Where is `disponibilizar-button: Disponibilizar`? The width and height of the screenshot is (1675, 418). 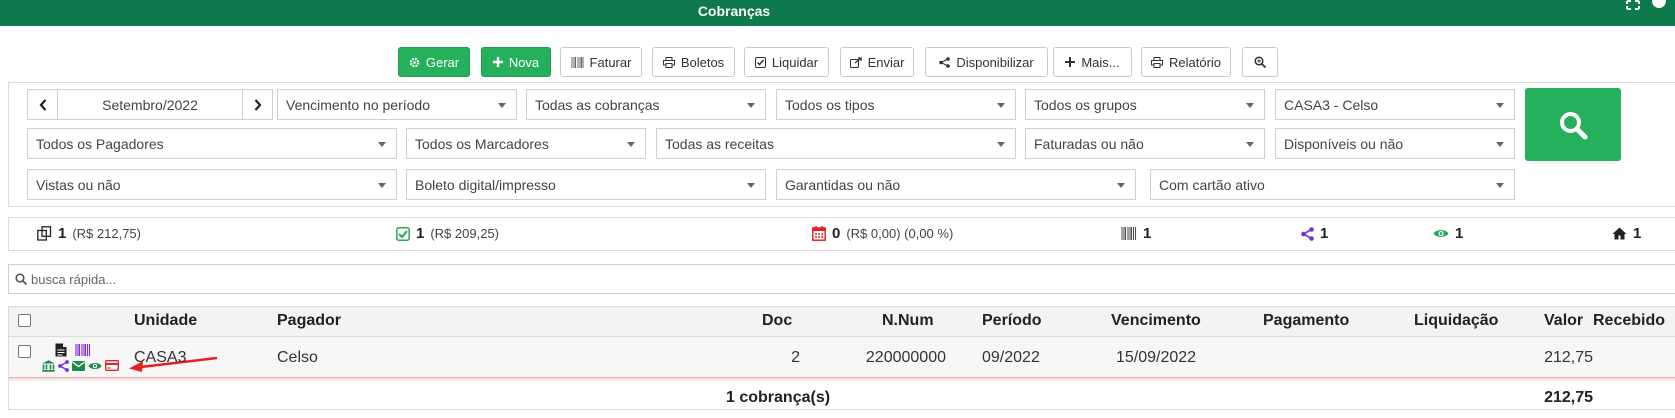 disponibilizar-button: Disponibilizar is located at coordinates (986, 62).